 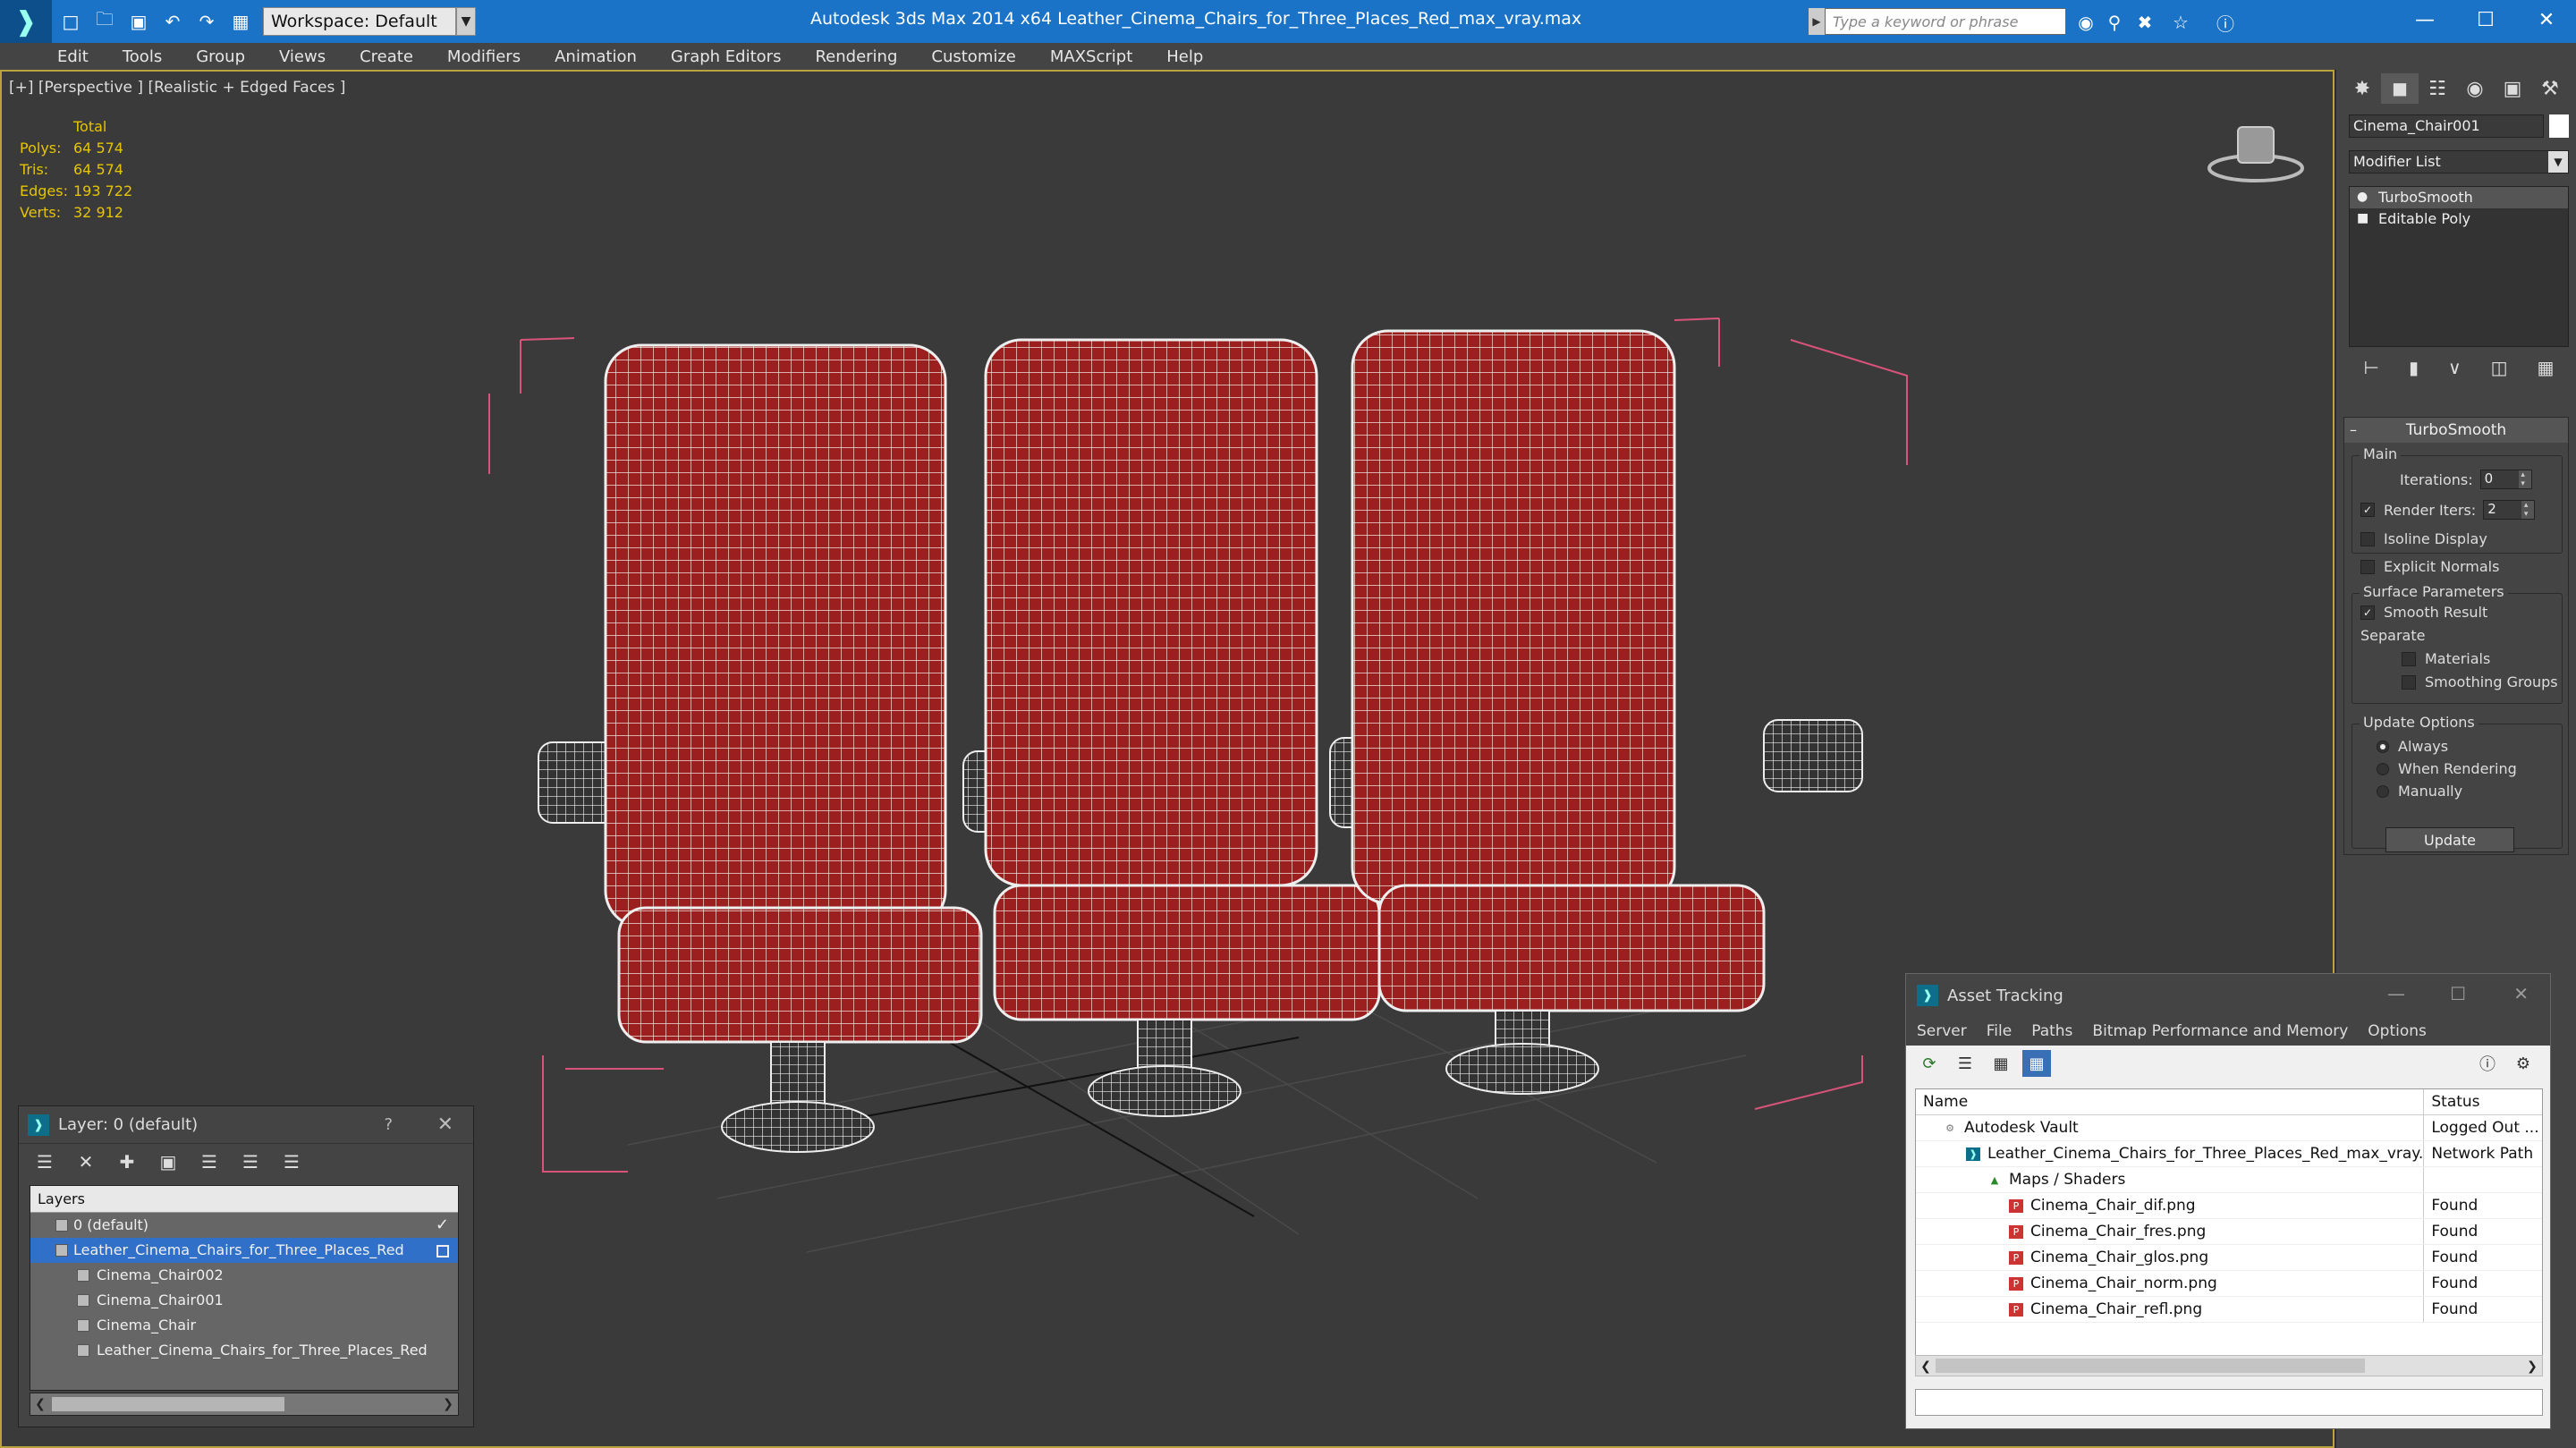 What do you see at coordinates (2229, 1284) in the screenshot?
I see `table-row: P Cinema_Chair_norm.png Found` at bounding box center [2229, 1284].